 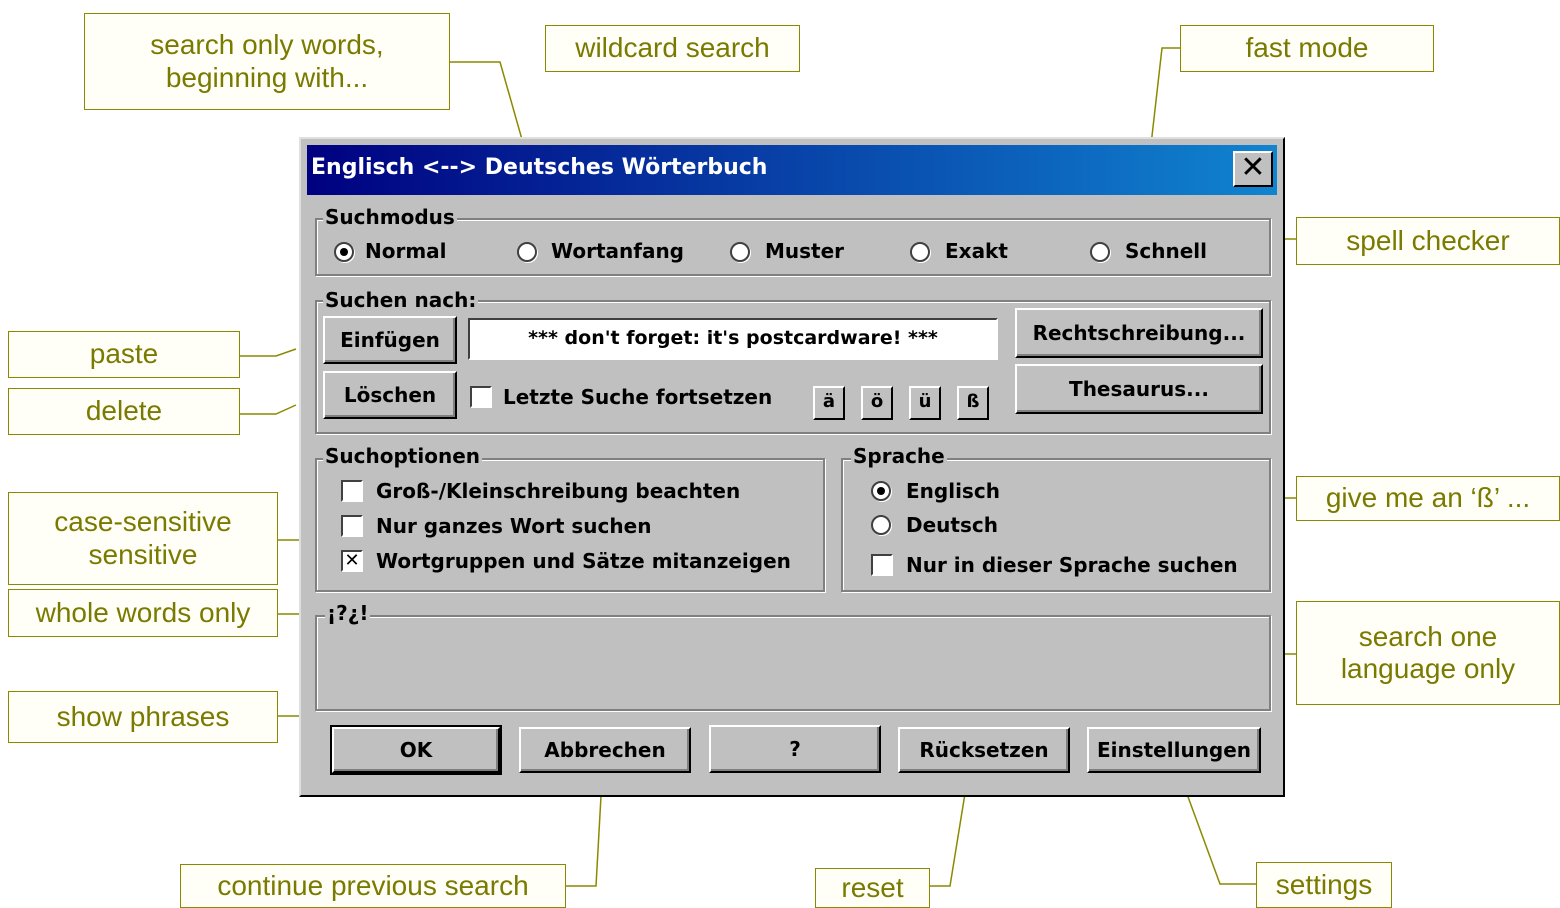 What do you see at coordinates (740, 252) in the screenshot?
I see `radio-muster` at bounding box center [740, 252].